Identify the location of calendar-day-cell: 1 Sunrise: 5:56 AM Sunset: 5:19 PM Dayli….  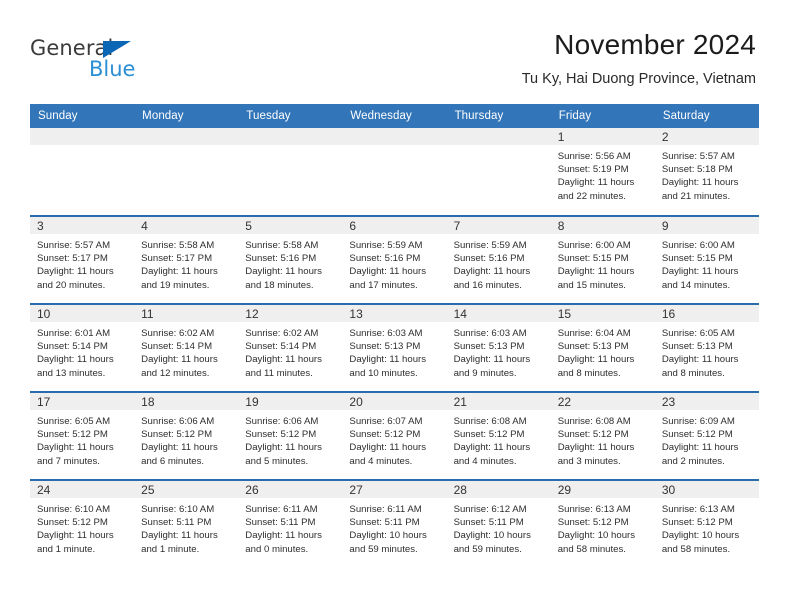
(602, 172).